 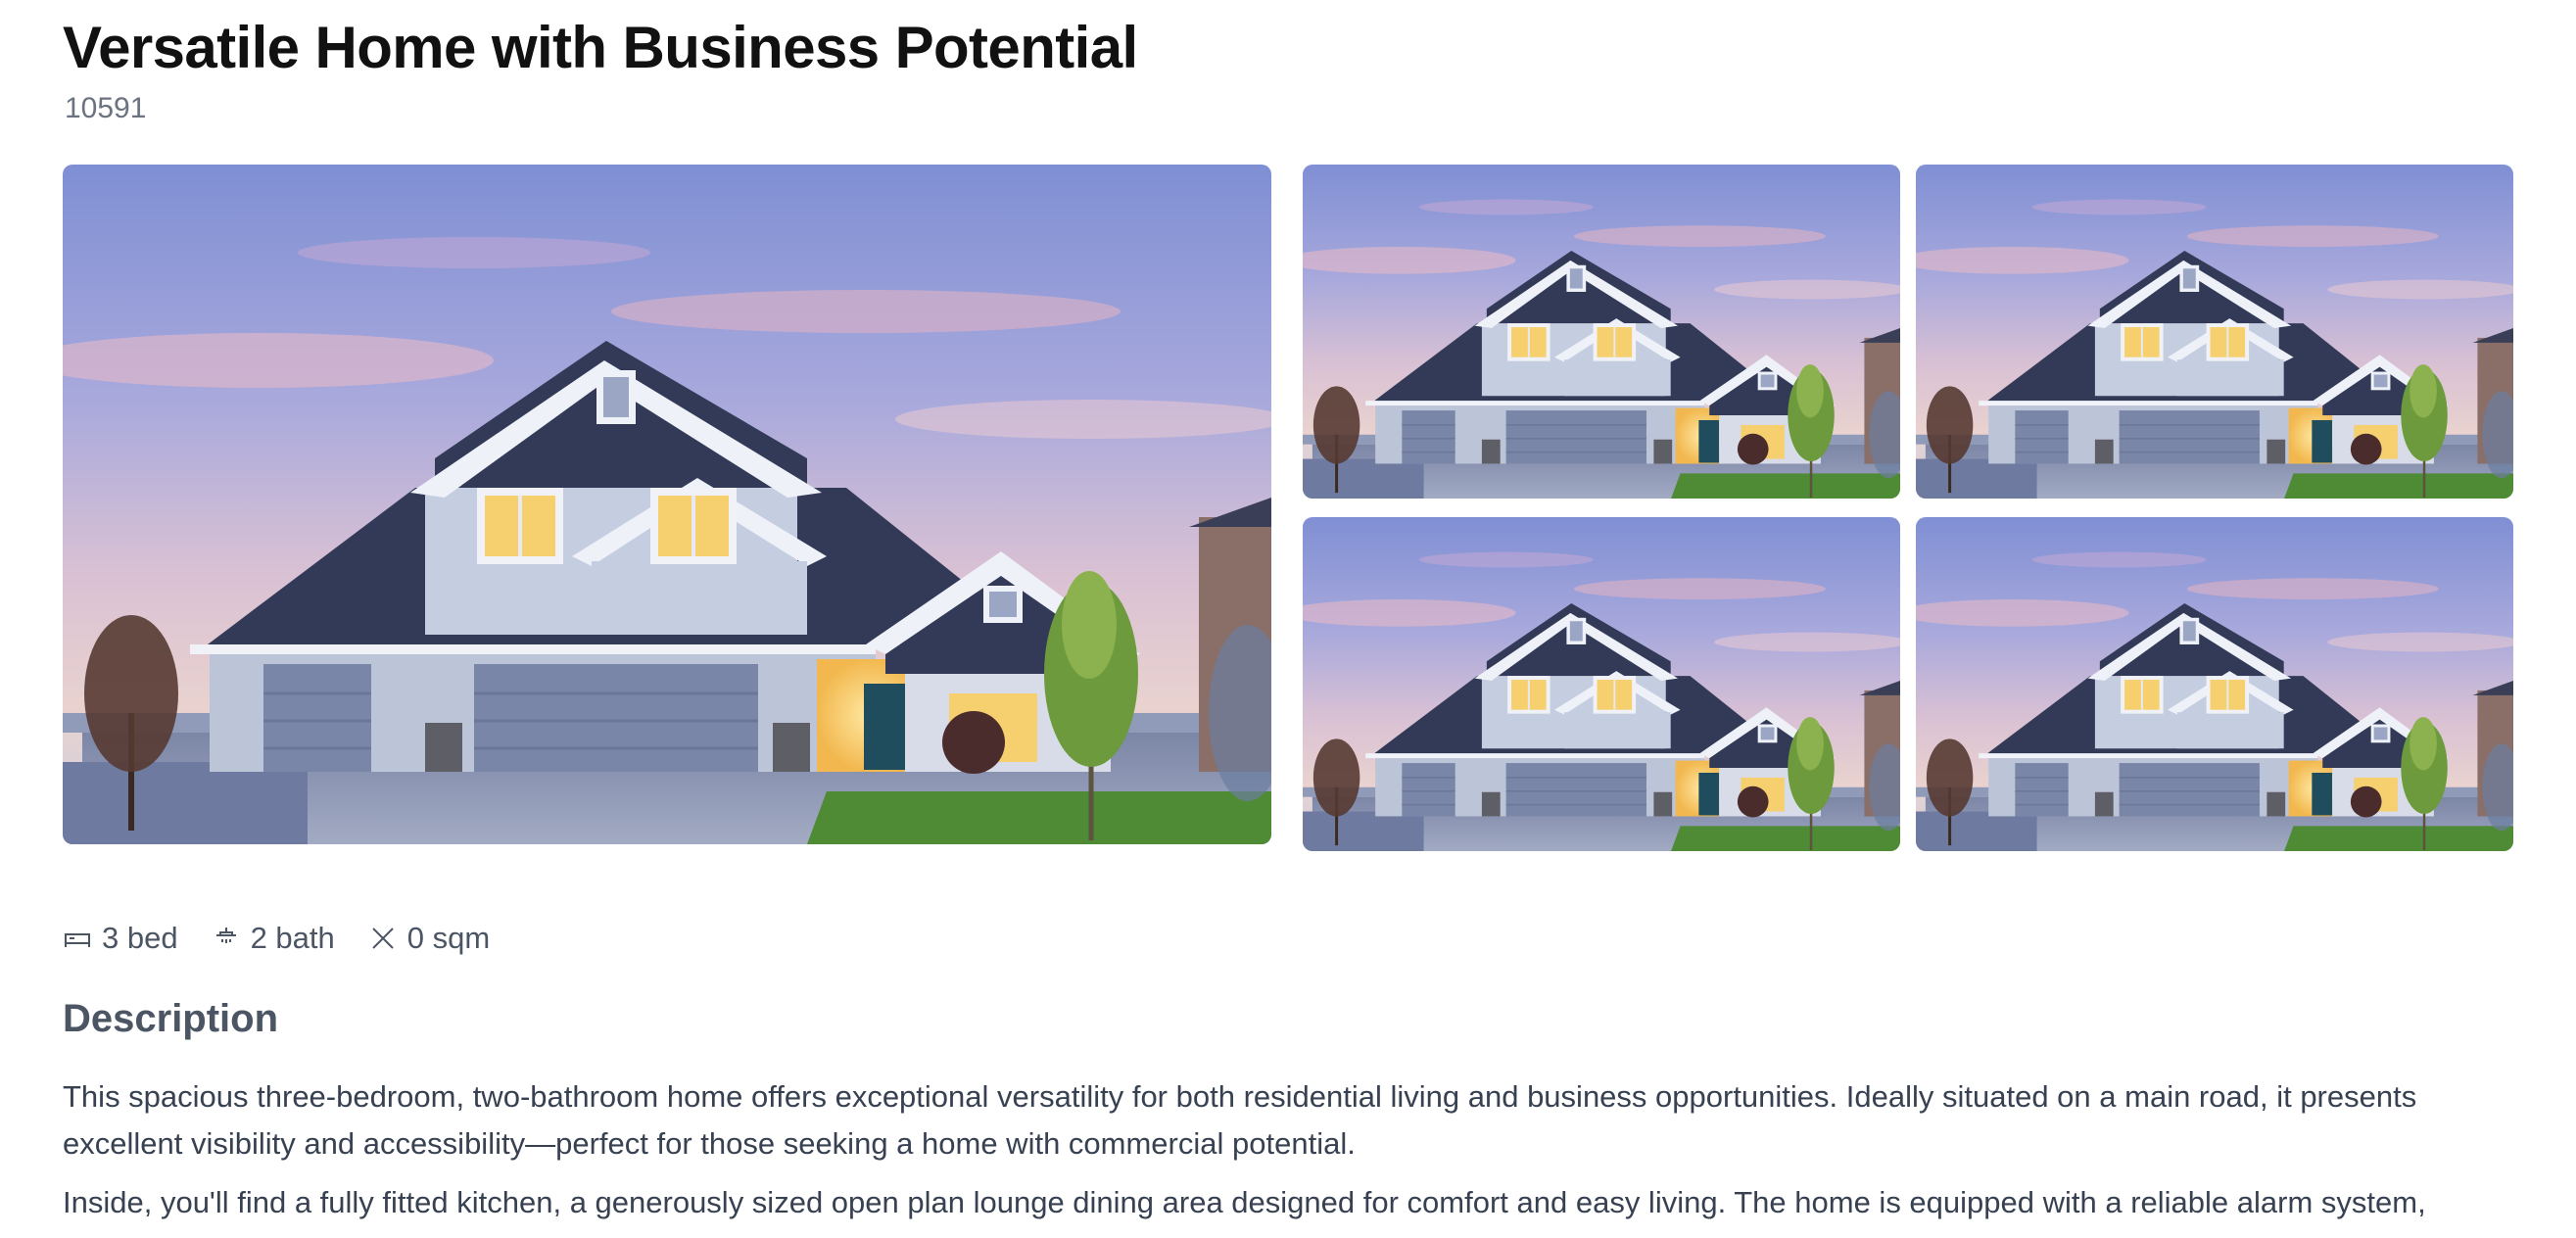 What do you see at coordinates (106, 108) in the screenshot?
I see `listing-id: 10591` at bounding box center [106, 108].